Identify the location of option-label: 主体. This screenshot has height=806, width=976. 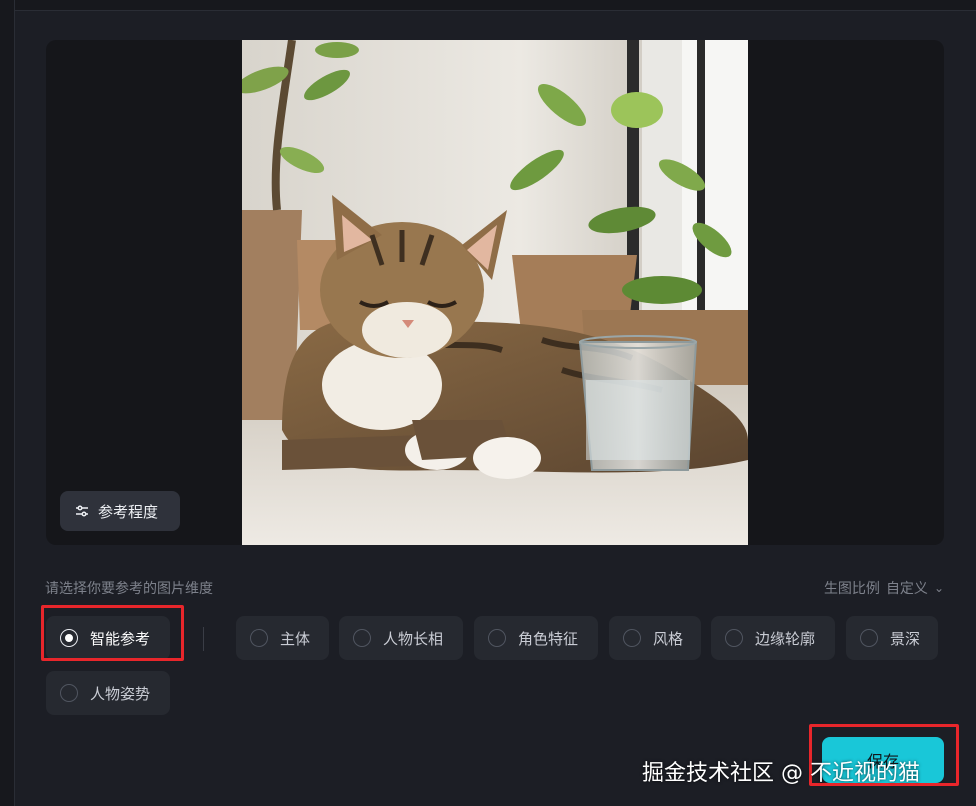
(295, 638).